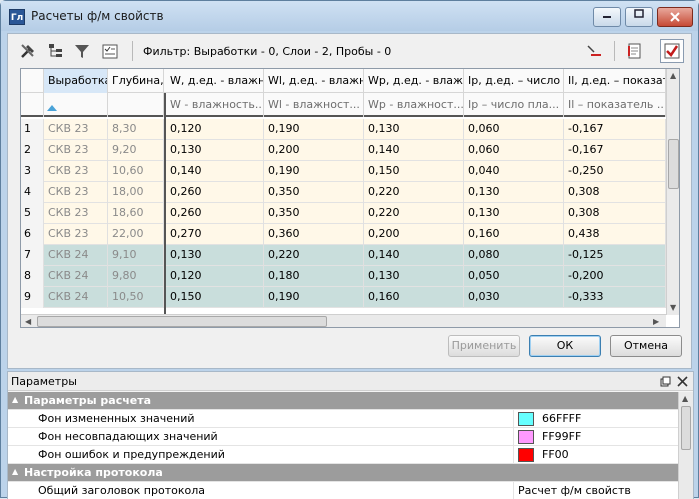 Image resolution: width=699 pixels, height=499 pixels. I want to click on report-button, so click(634, 51).